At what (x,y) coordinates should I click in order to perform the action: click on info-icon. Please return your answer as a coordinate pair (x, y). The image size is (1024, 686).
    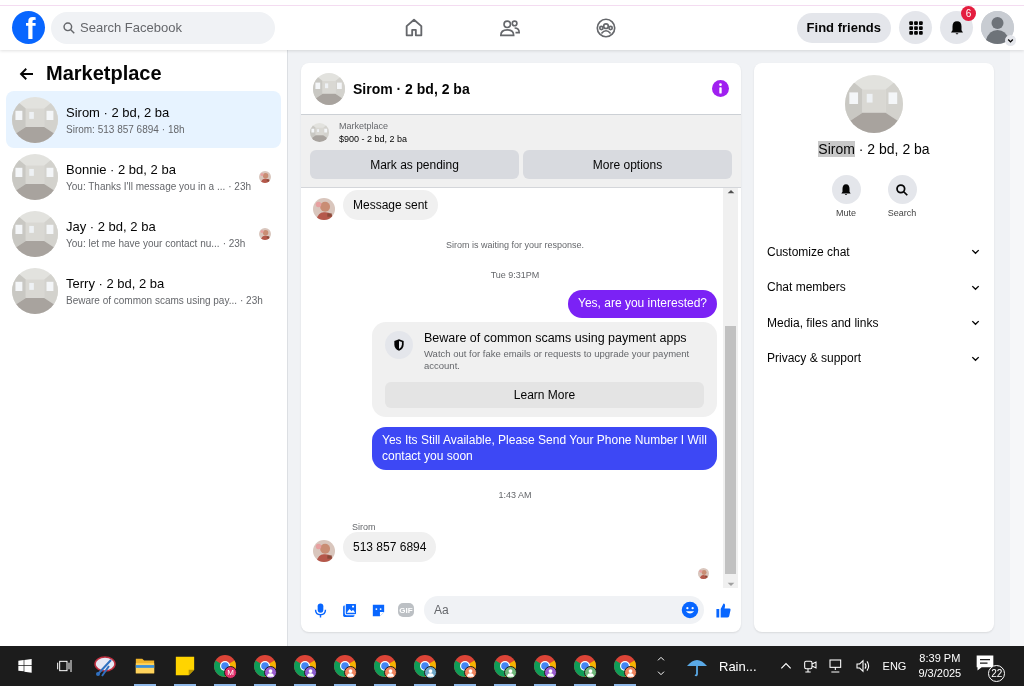
    Looking at the image, I should click on (720, 88).